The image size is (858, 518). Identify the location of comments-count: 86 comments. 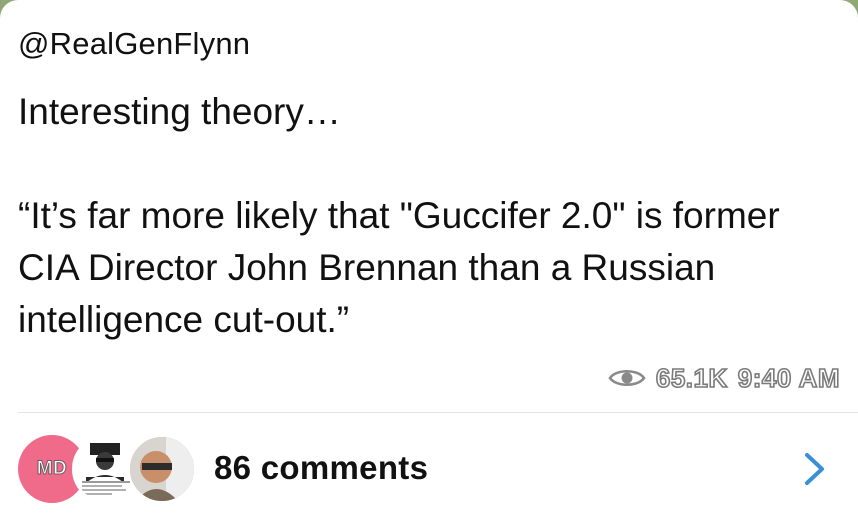
(321, 468).